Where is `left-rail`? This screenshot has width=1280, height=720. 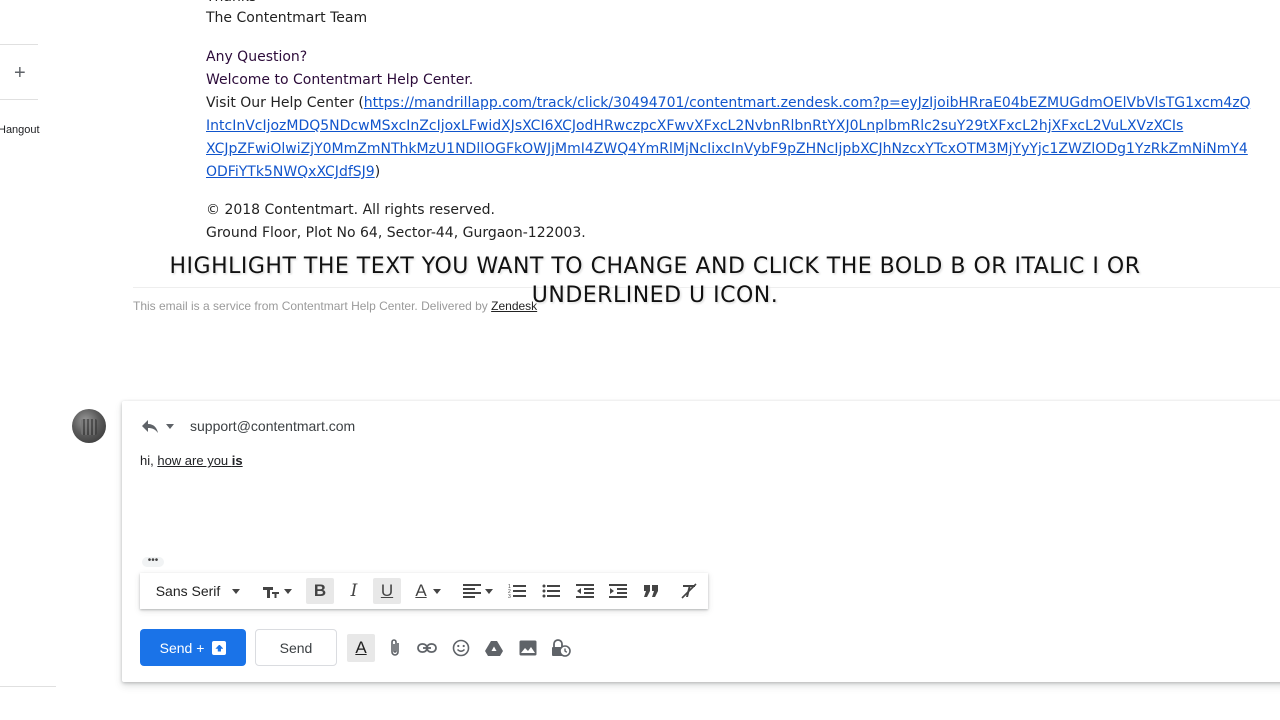 left-rail is located at coordinates (28, 360).